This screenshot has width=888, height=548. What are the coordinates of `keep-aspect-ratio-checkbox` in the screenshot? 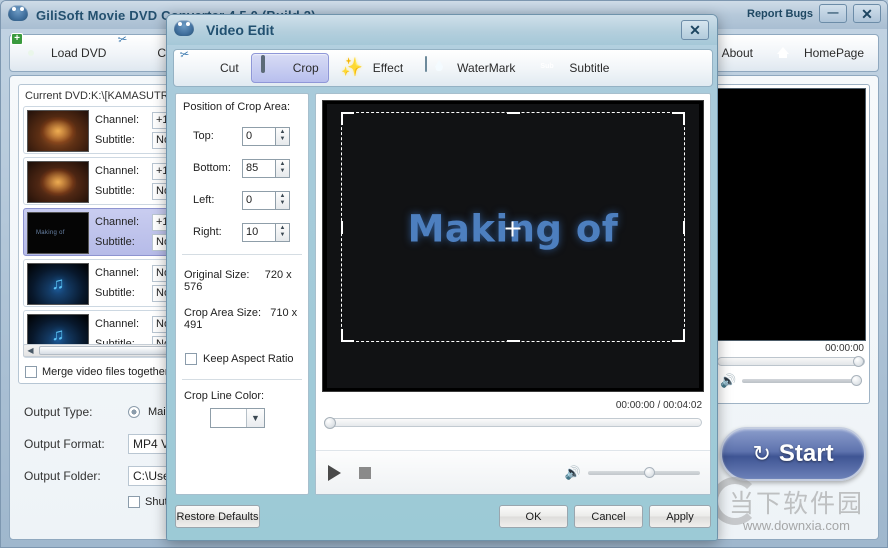 It's located at (191, 359).